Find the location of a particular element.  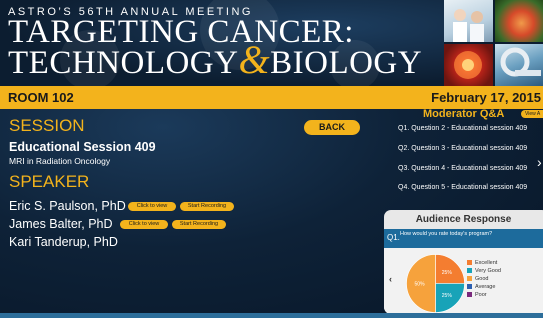

legend-item: Very Good is located at coordinates (484, 271).